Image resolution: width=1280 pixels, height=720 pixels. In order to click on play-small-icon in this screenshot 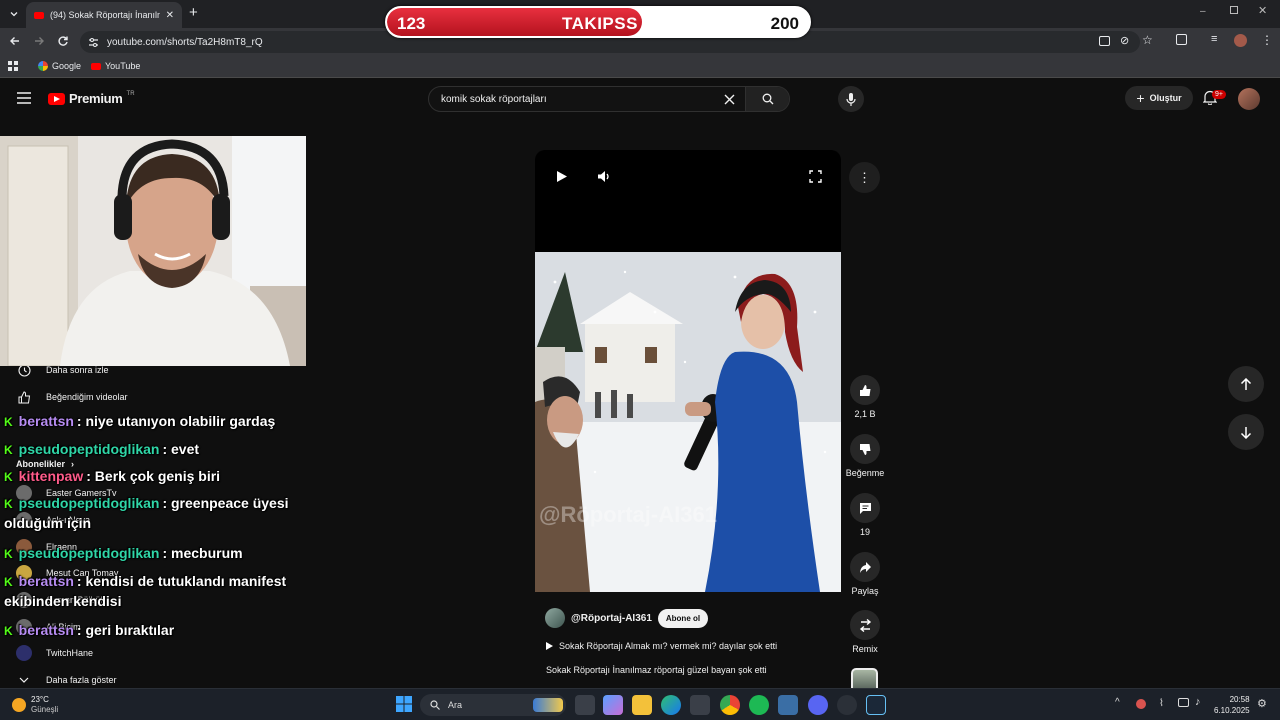, I will do `click(549, 646)`.